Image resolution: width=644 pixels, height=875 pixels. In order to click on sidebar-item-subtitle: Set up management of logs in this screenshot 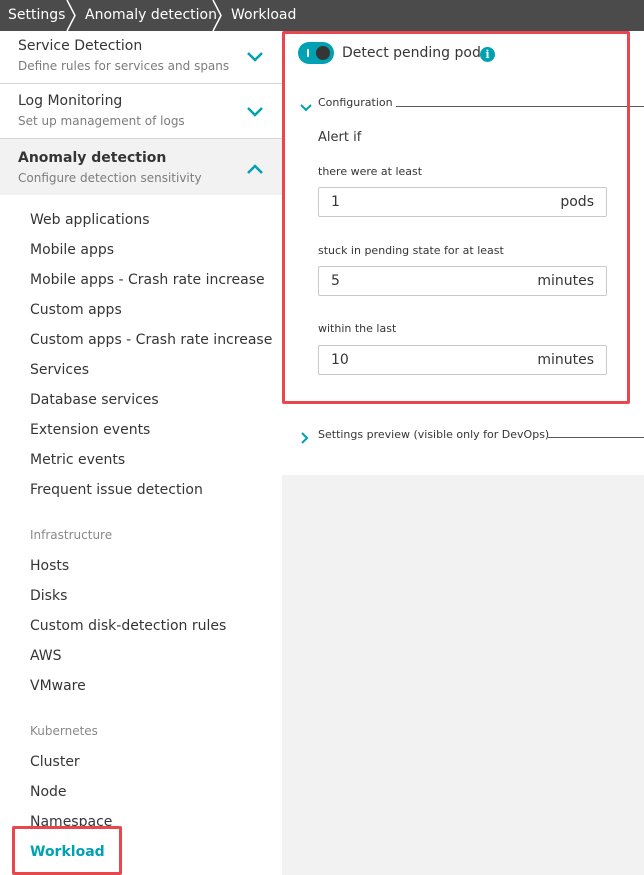, I will do `click(101, 121)`.